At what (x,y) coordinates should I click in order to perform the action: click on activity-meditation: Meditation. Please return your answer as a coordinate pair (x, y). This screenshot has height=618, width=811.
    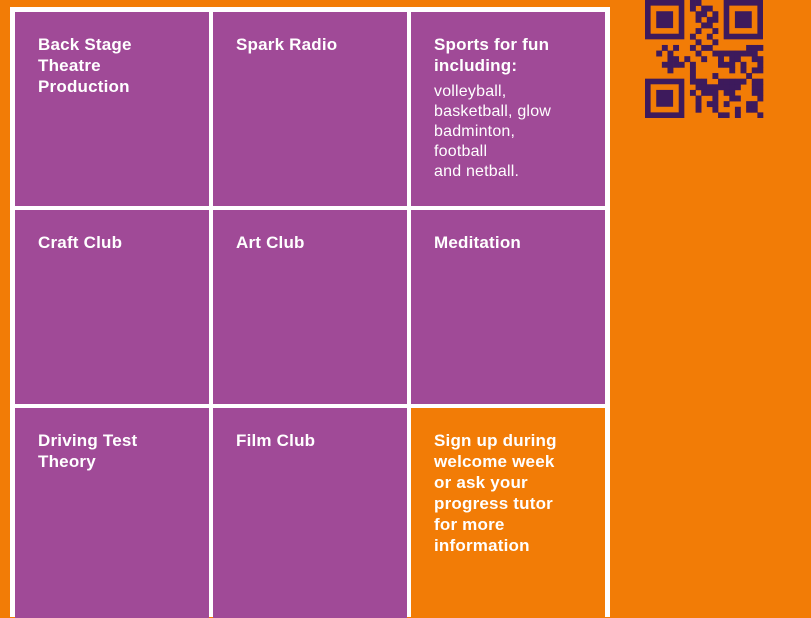
    Looking at the image, I should click on (508, 307).